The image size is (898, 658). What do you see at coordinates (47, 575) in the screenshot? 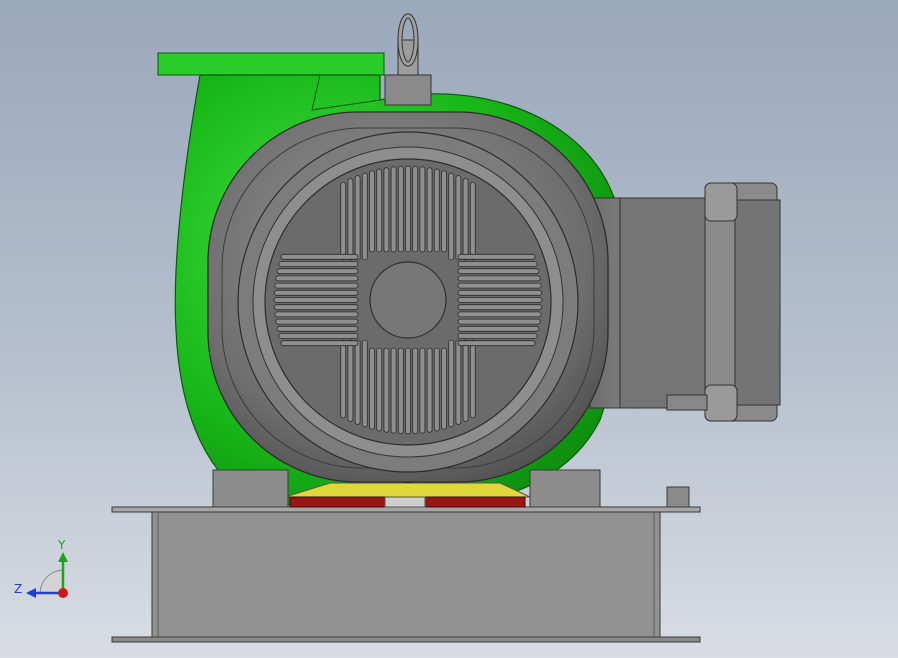
I see `orientation-triad` at bounding box center [47, 575].